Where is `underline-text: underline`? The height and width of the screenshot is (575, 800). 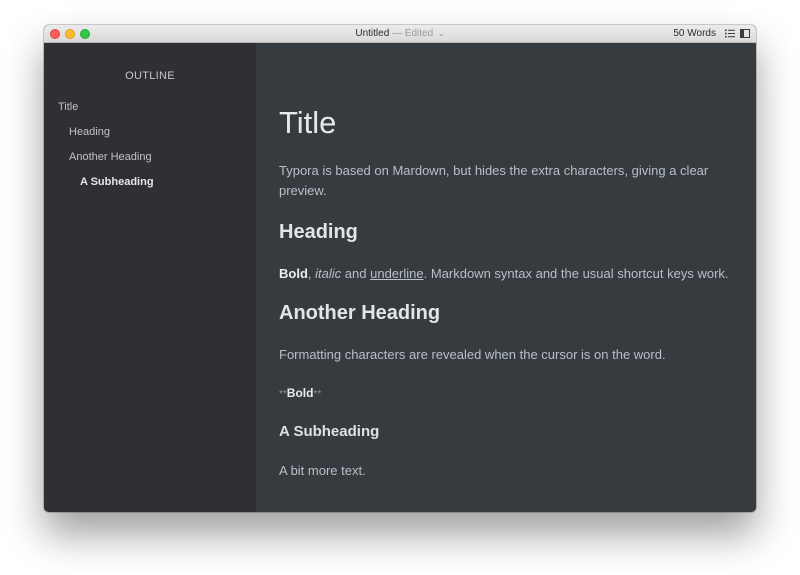 underline-text: underline is located at coordinates (397, 273).